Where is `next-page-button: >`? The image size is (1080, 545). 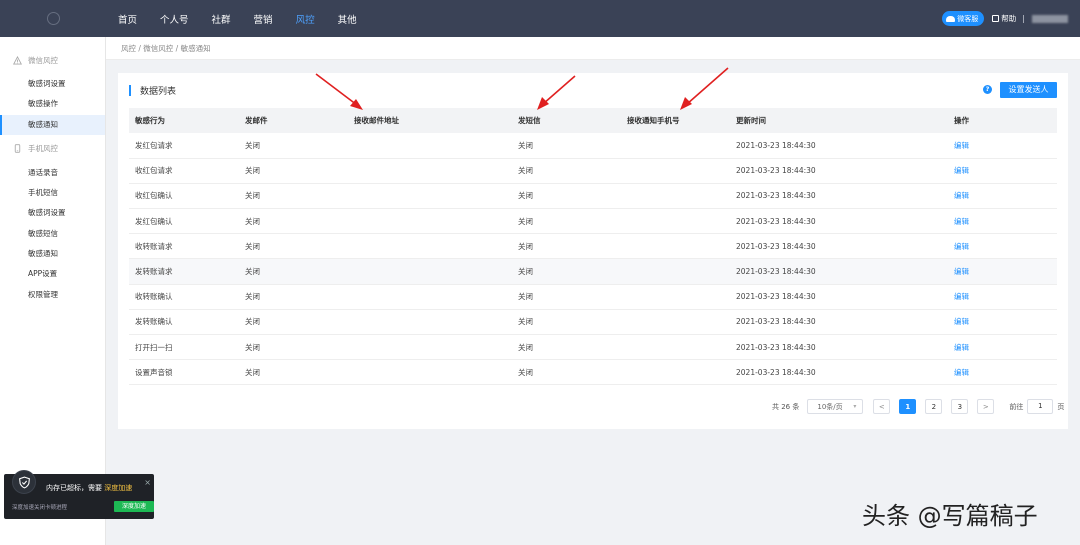
next-page-button: > is located at coordinates (986, 406).